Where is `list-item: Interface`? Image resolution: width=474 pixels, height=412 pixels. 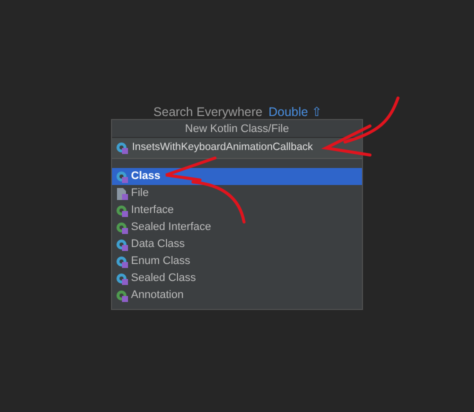 list-item: Interface is located at coordinates (237, 210).